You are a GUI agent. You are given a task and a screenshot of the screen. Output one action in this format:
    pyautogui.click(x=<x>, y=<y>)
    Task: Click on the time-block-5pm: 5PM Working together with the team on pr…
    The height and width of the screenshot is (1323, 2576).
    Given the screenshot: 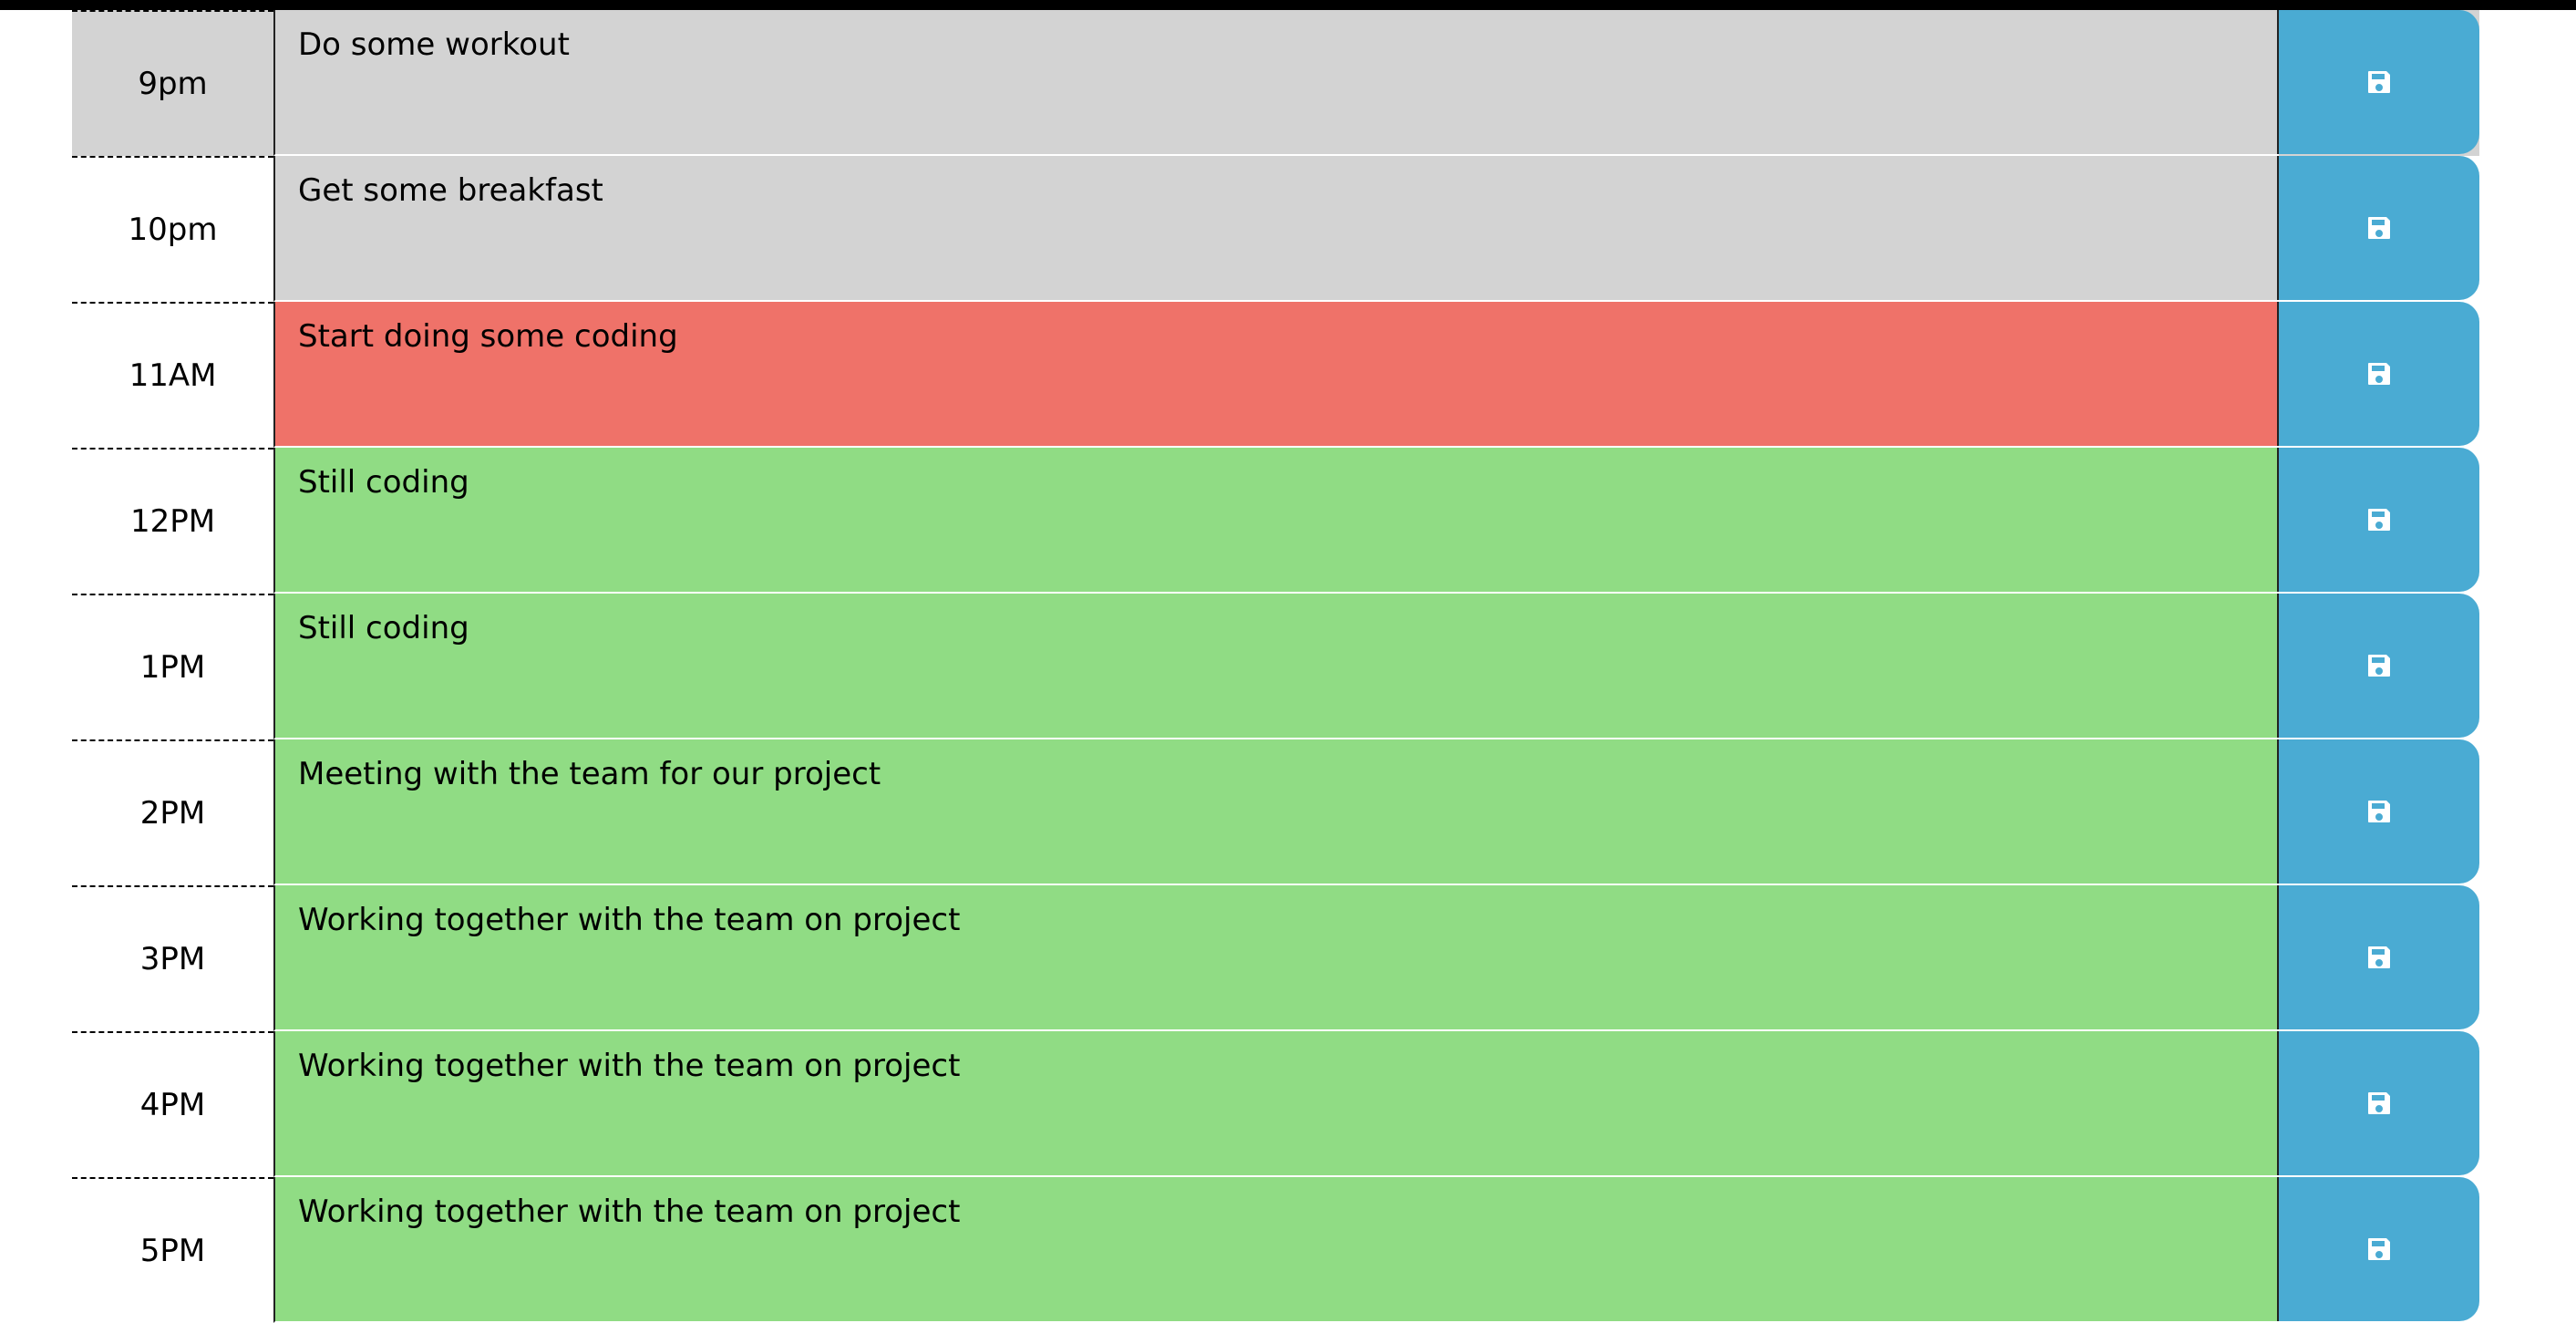 What is the action you would take?
    pyautogui.click(x=1275, y=1250)
    